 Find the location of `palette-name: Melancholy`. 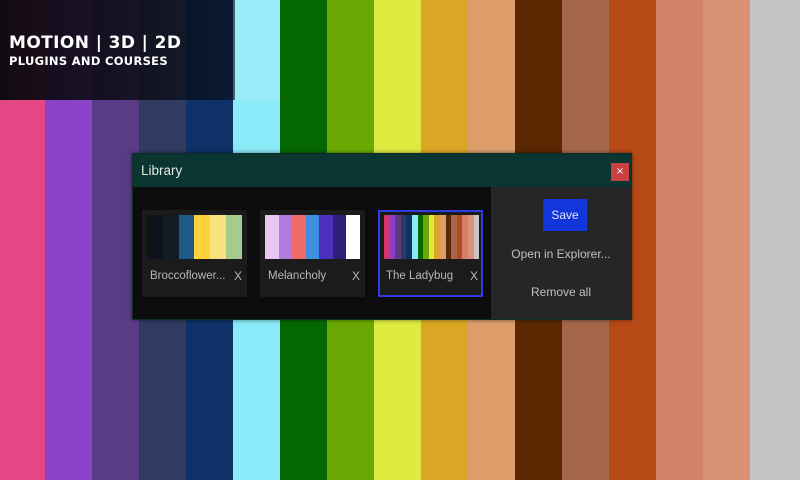

palette-name: Melancholy is located at coordinates (297, 276).